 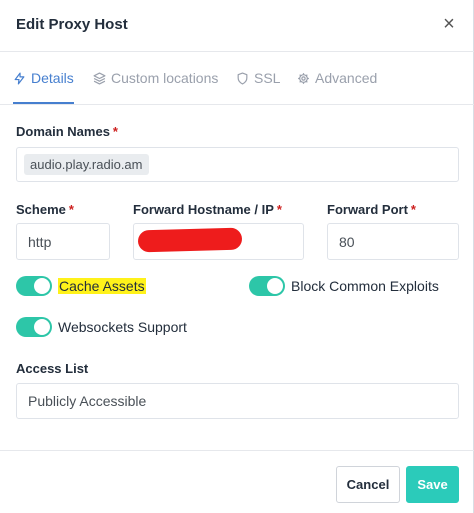 I want to click on domain-names-label-text: Domain Names, so click(x=63, y=131).